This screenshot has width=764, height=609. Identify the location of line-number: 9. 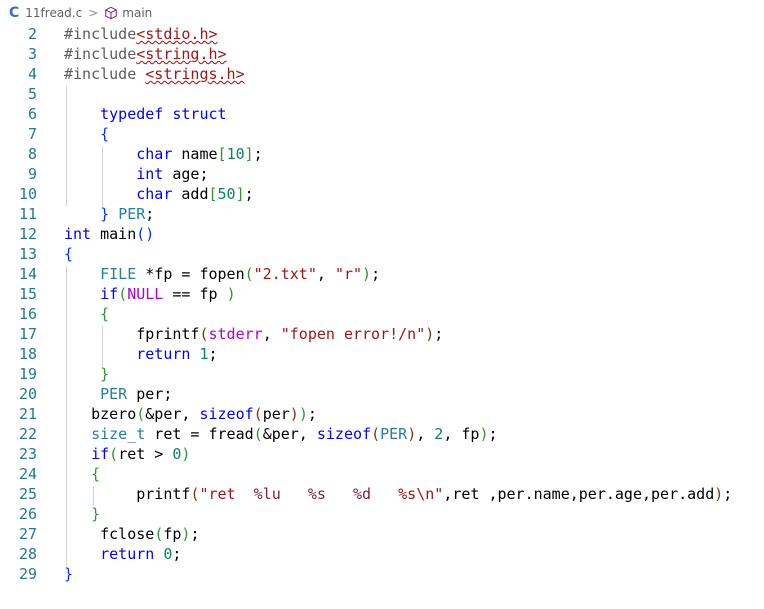
(32, 174).